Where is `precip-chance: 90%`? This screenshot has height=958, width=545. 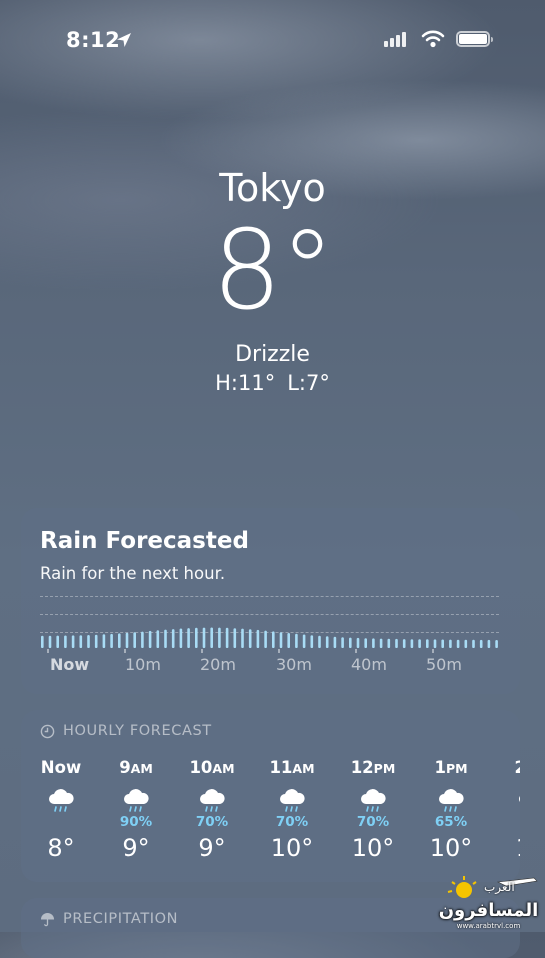 precip-chance: 90% is located at coordinates (136, 822).